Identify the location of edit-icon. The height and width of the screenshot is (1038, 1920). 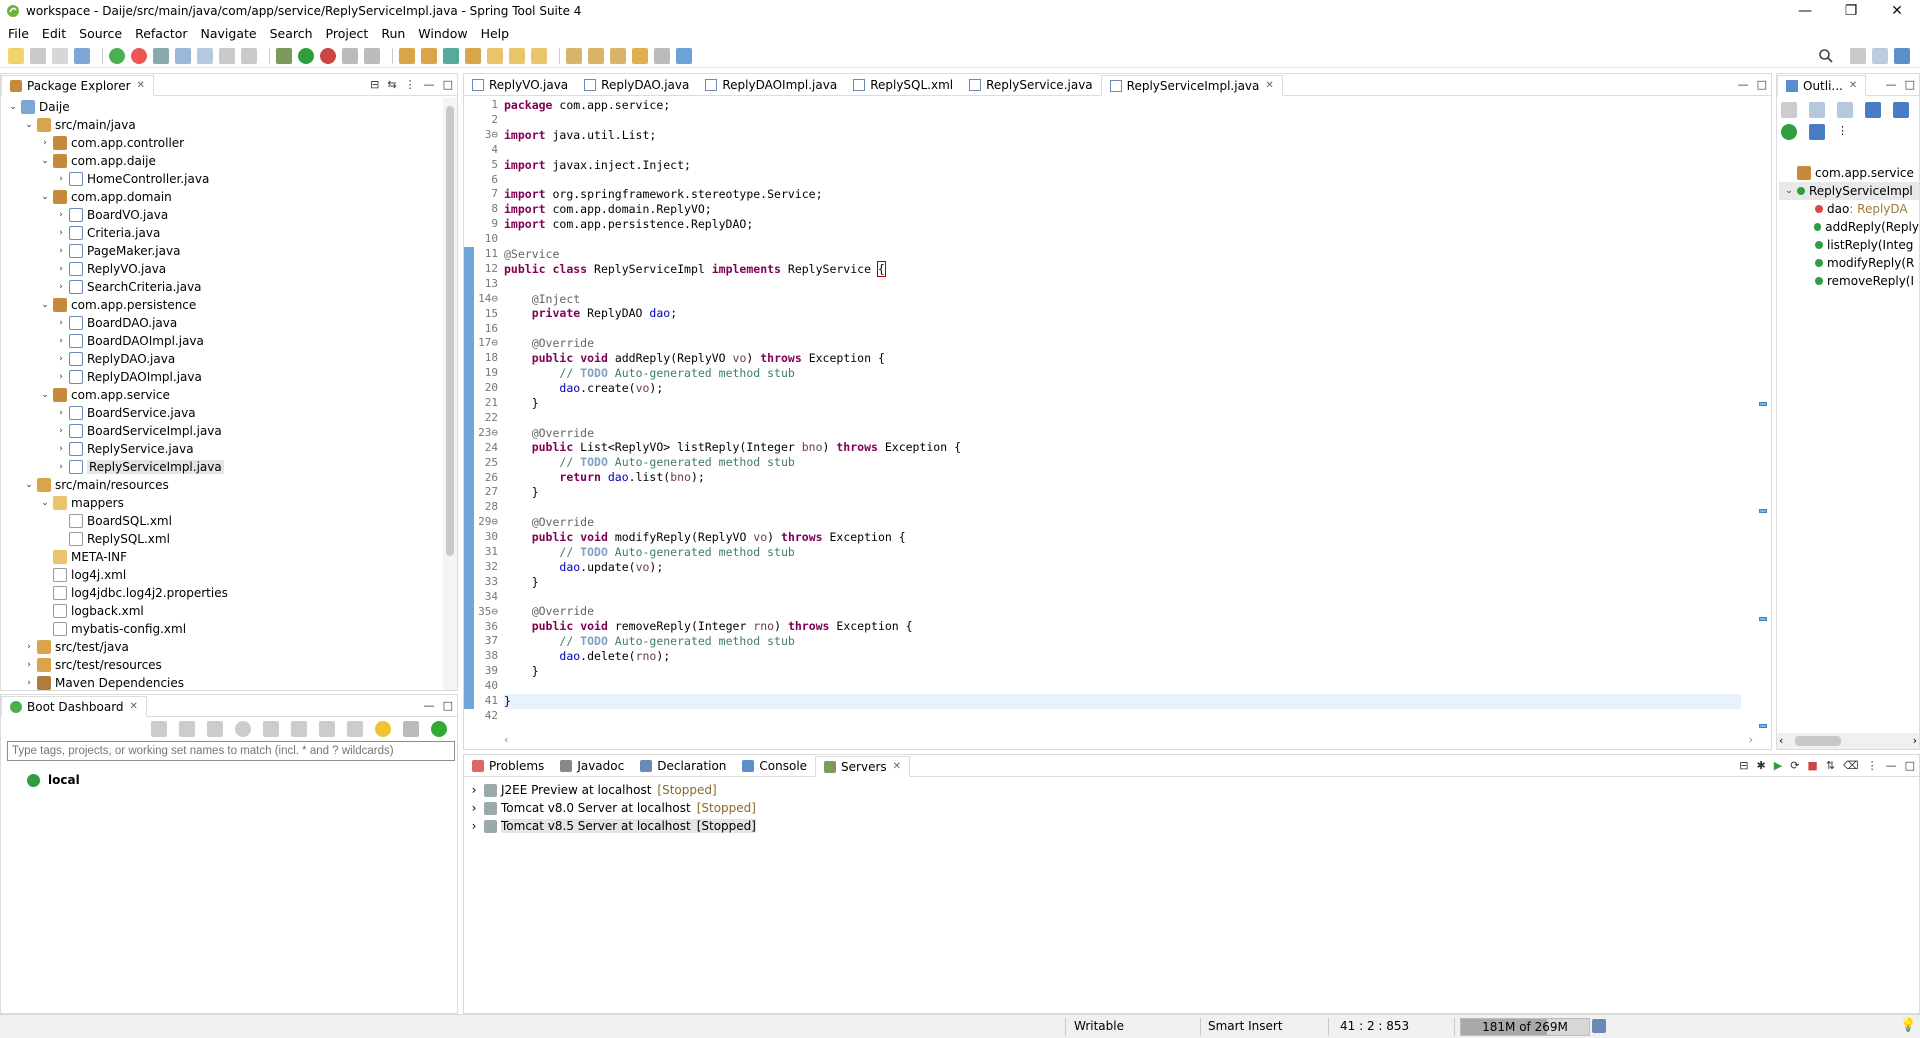
(327, 729).